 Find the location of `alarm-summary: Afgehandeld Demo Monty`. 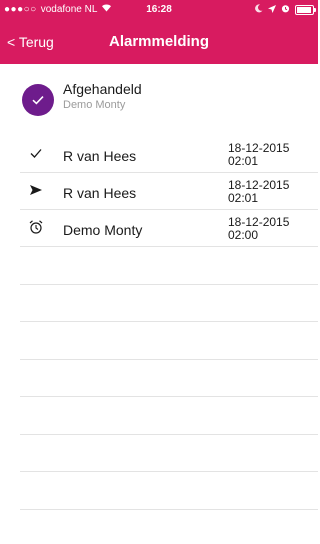

alarm-summary: Afgehandeld Demo Monty is located at coordinates (159, 99).